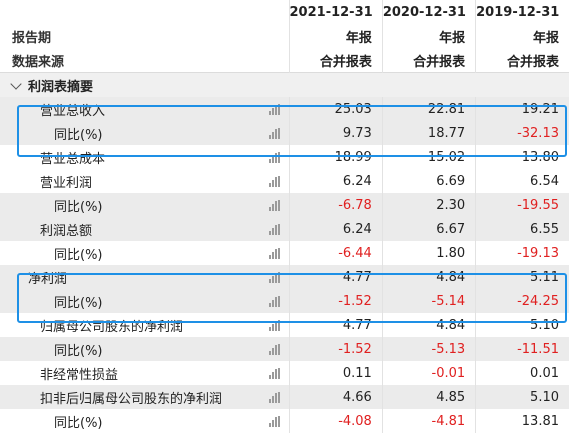 This screenshot has height=447, width=569. What do you see at coordinates (38, 62) in the screenshot?
I see `source-label: 数据来源` at bounding box center [38, 62].